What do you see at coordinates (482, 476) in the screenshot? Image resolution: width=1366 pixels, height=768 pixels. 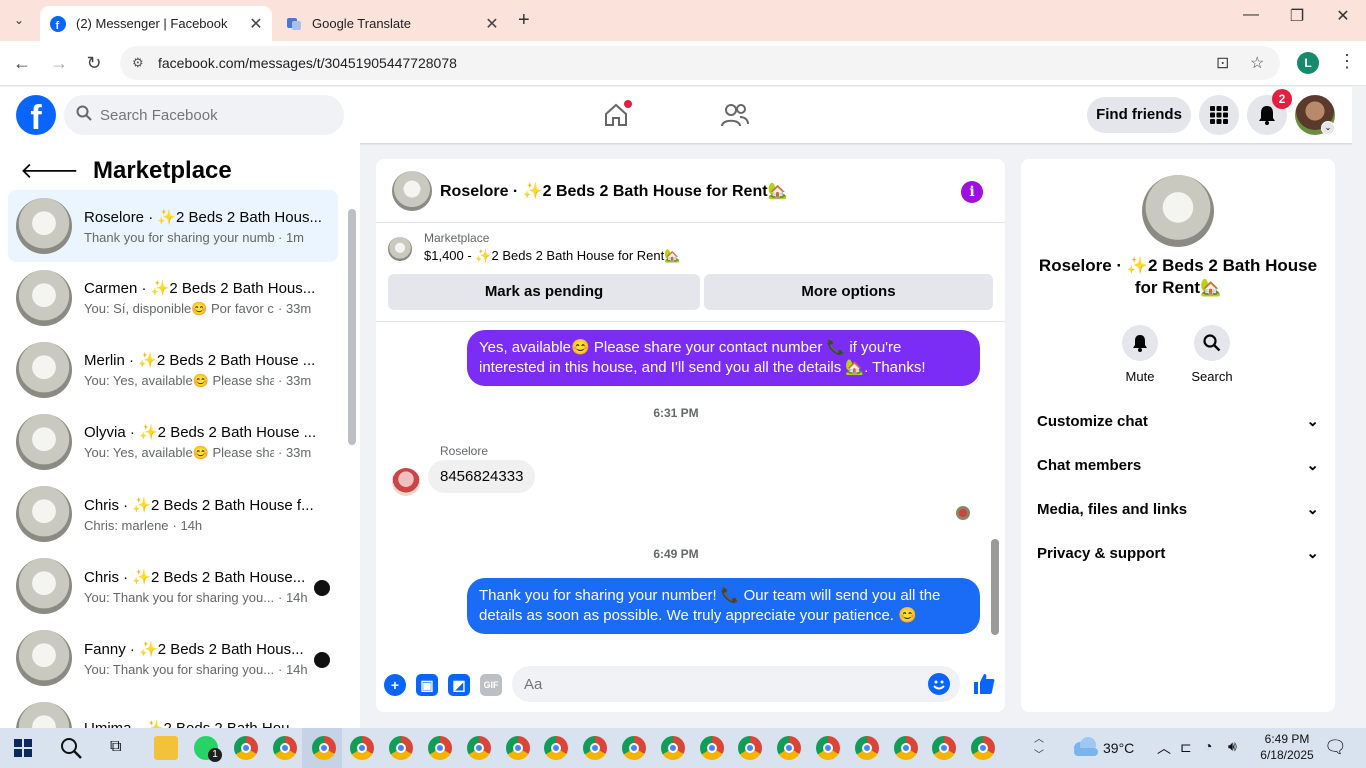 I see `incoming-message: 8456824333` at bounding box center [482, 476].